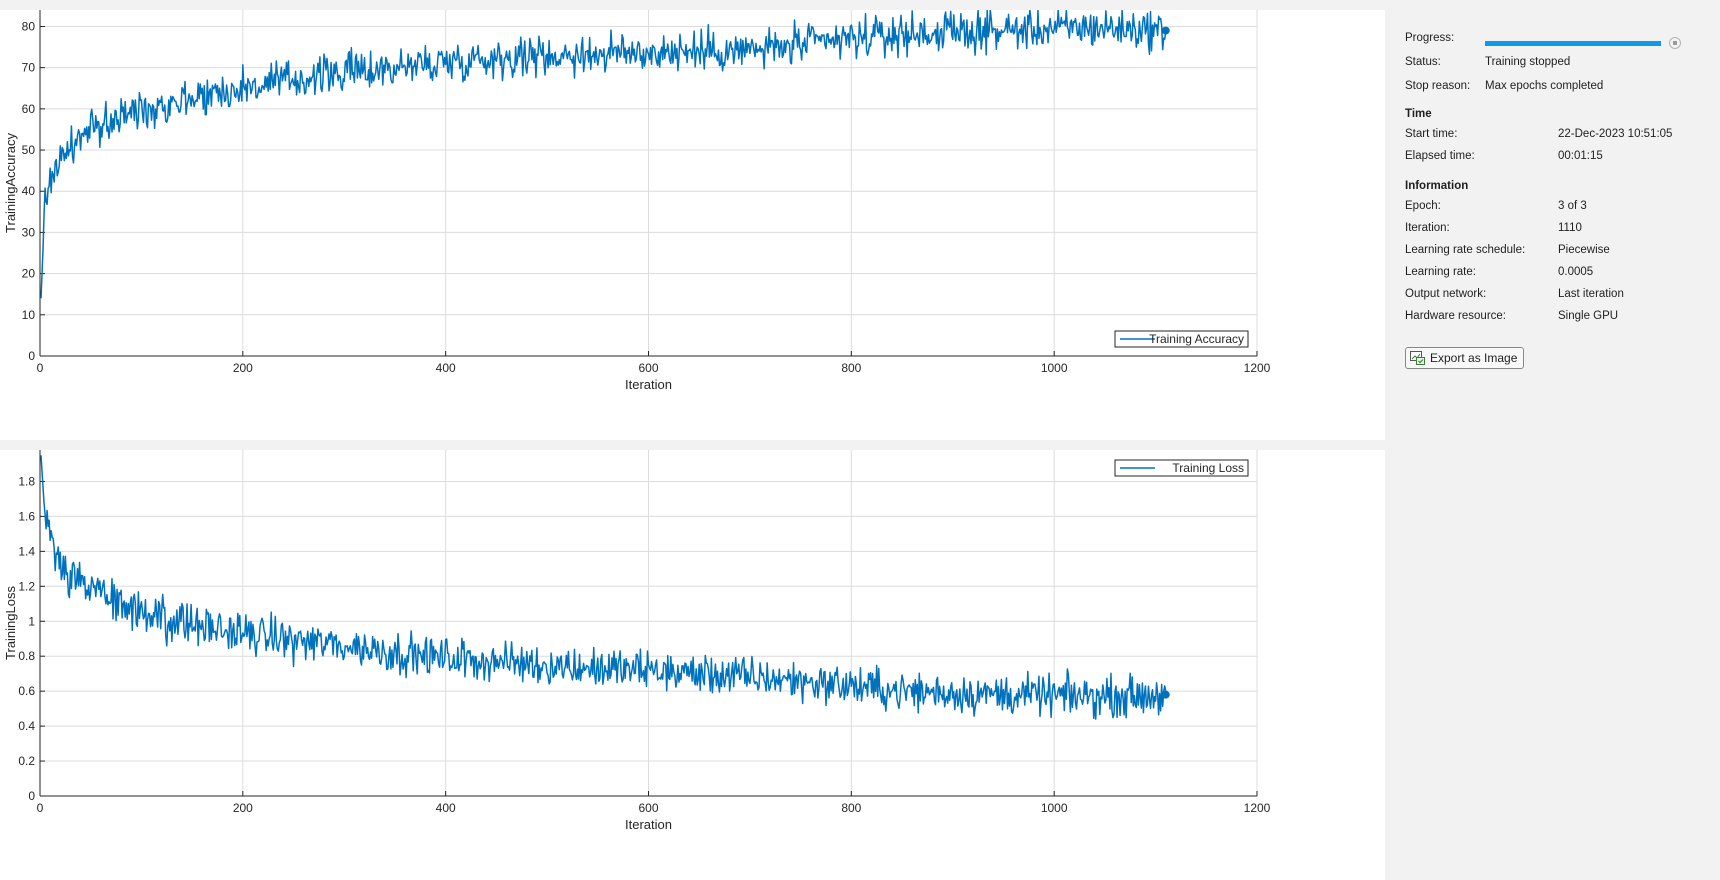 The width and height of the screenshot is (1720, 880). I want to click on hardware-label: Hardware resource:, so click(1455, 316).